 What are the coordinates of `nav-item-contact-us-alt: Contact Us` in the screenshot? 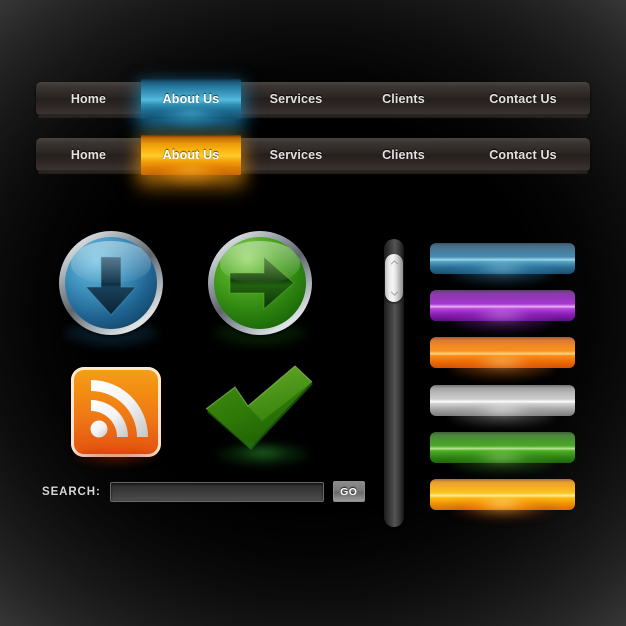 It's located at (523, 155).